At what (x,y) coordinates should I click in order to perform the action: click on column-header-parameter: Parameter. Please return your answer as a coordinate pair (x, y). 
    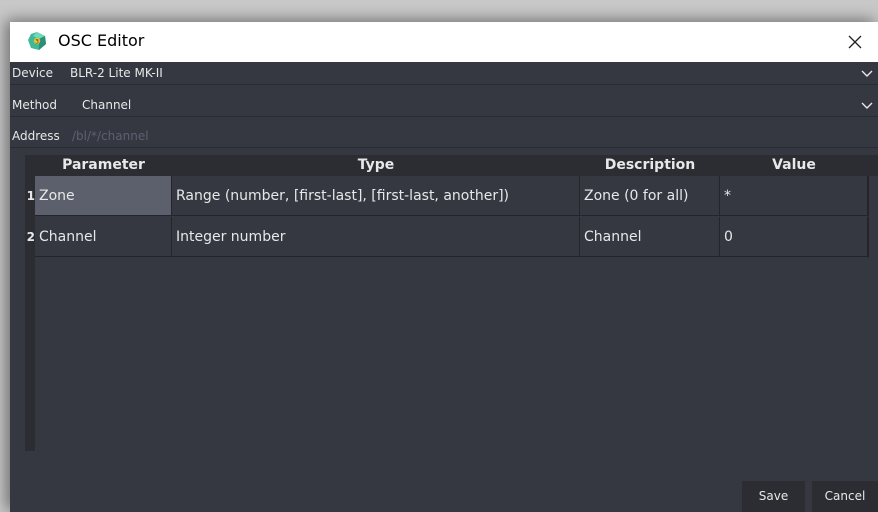
    Looking at the image, I should click on (103, 165).